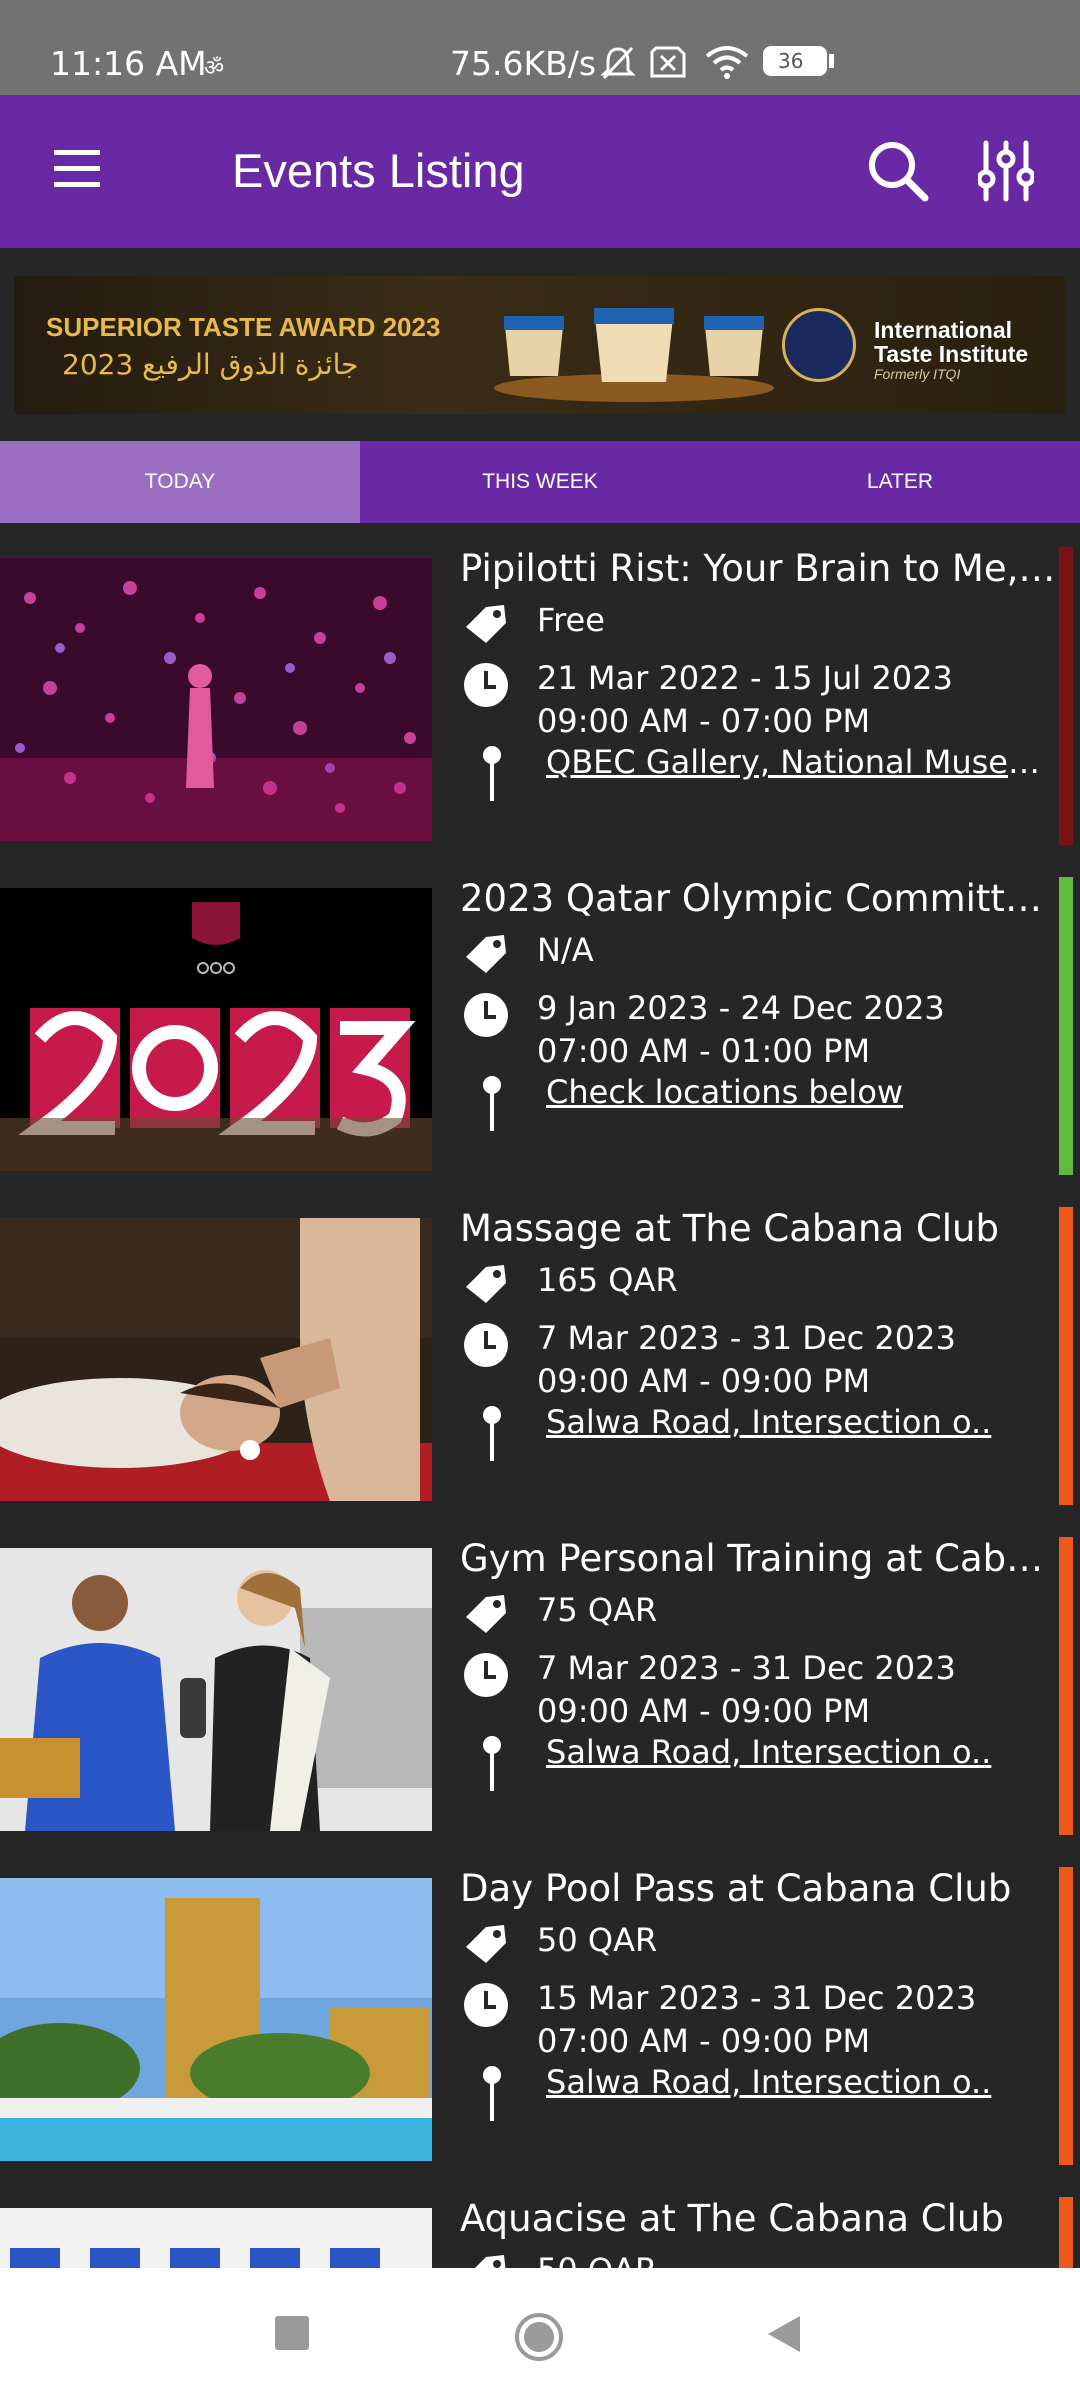  Describe the element at coordinates (634, 355) in the screenshot. I see `yogurt-cups-image` at that location.